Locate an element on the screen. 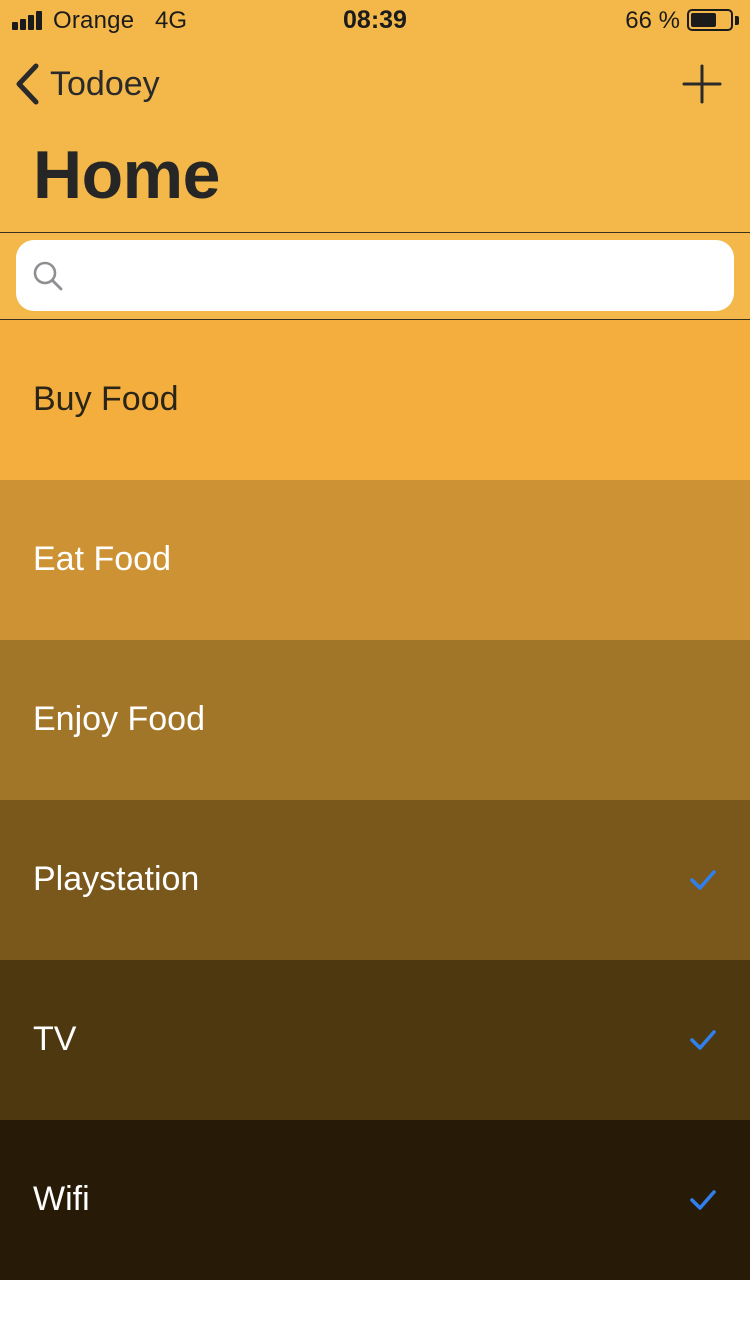  search-top-divider is located at coordinates (375, 232).